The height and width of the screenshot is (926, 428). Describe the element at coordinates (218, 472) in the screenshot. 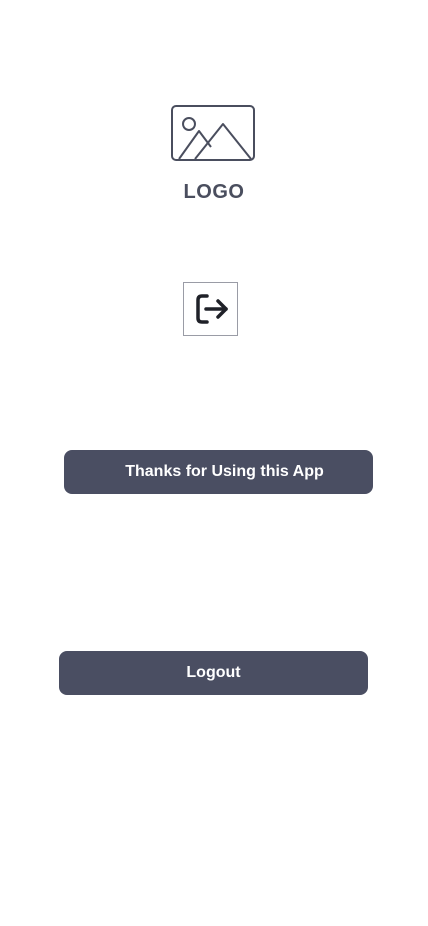

I see `thanks-message-button: Thanks for Using this App` at that location.